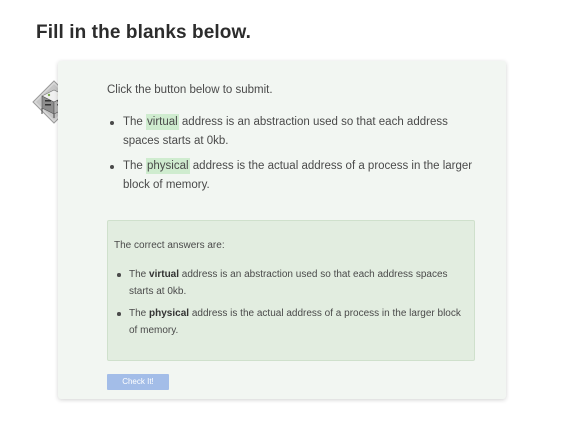 The width and height of the screenshot is (564, 442). Describe the element at coordinates (169, 245) in the screenshot. I see `answers-heading: The correct answers are:` at that location.